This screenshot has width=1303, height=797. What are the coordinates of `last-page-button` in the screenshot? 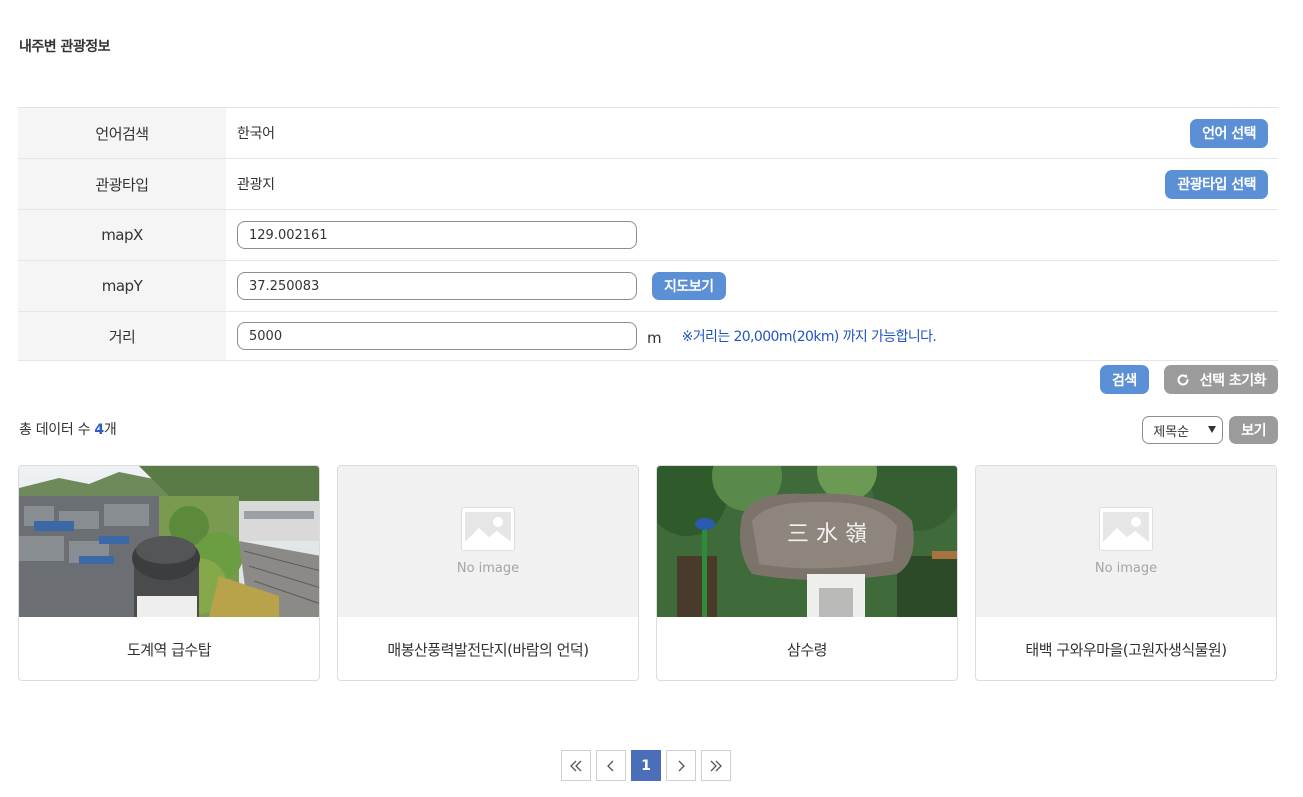 It's located at (716, 765).